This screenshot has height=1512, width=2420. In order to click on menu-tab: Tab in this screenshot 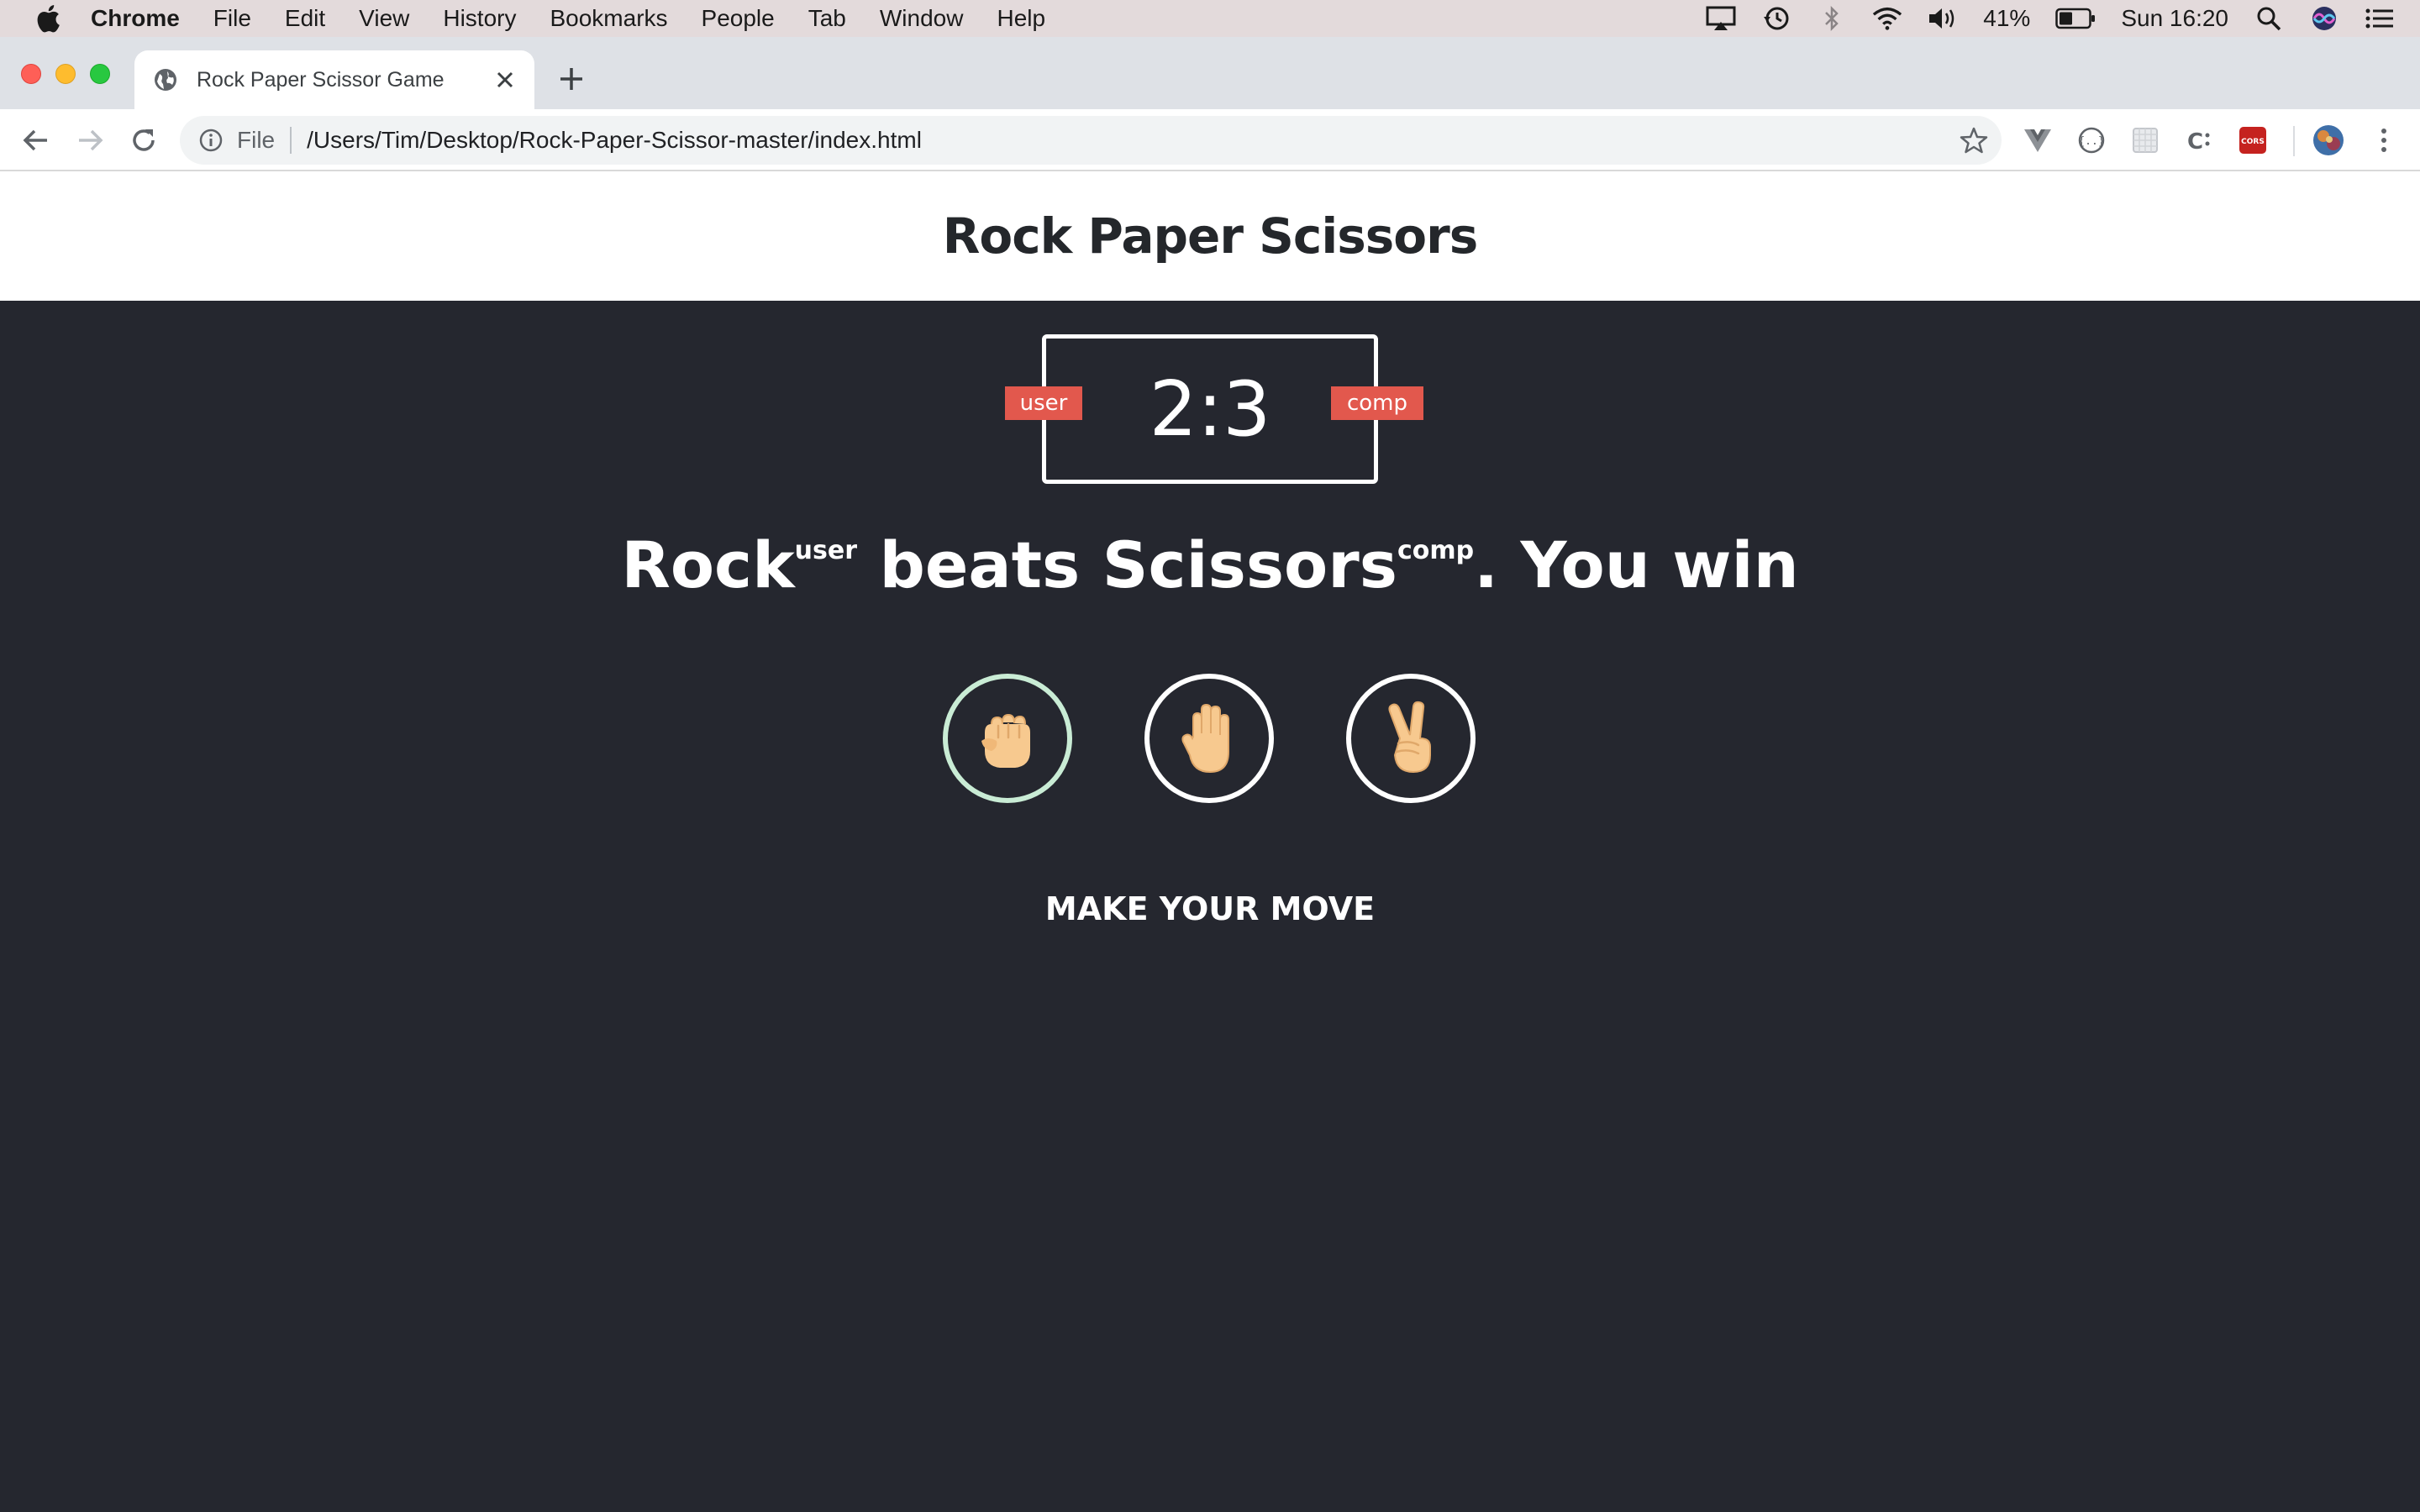, I will do `click(827, 18)`.